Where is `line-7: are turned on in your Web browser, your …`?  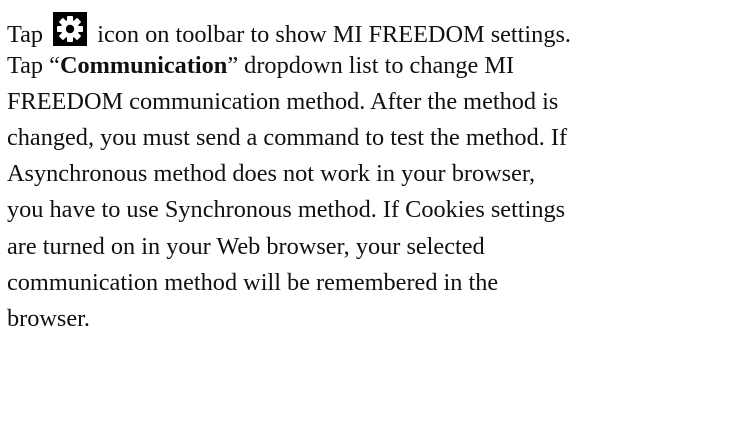 line-7: are turned on in your Web browser, your … is located at coordinates (246, 246).